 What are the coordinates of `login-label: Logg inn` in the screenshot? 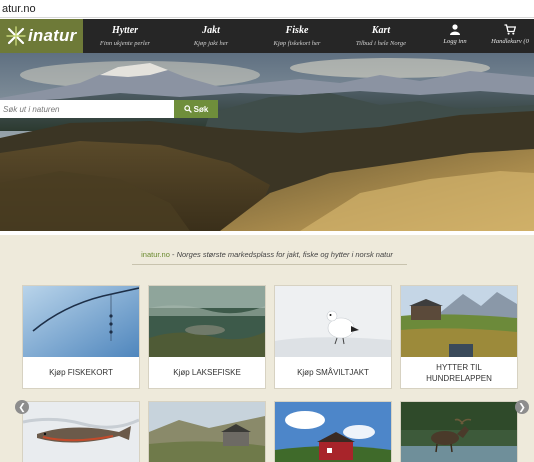 It's located at (455, 41).